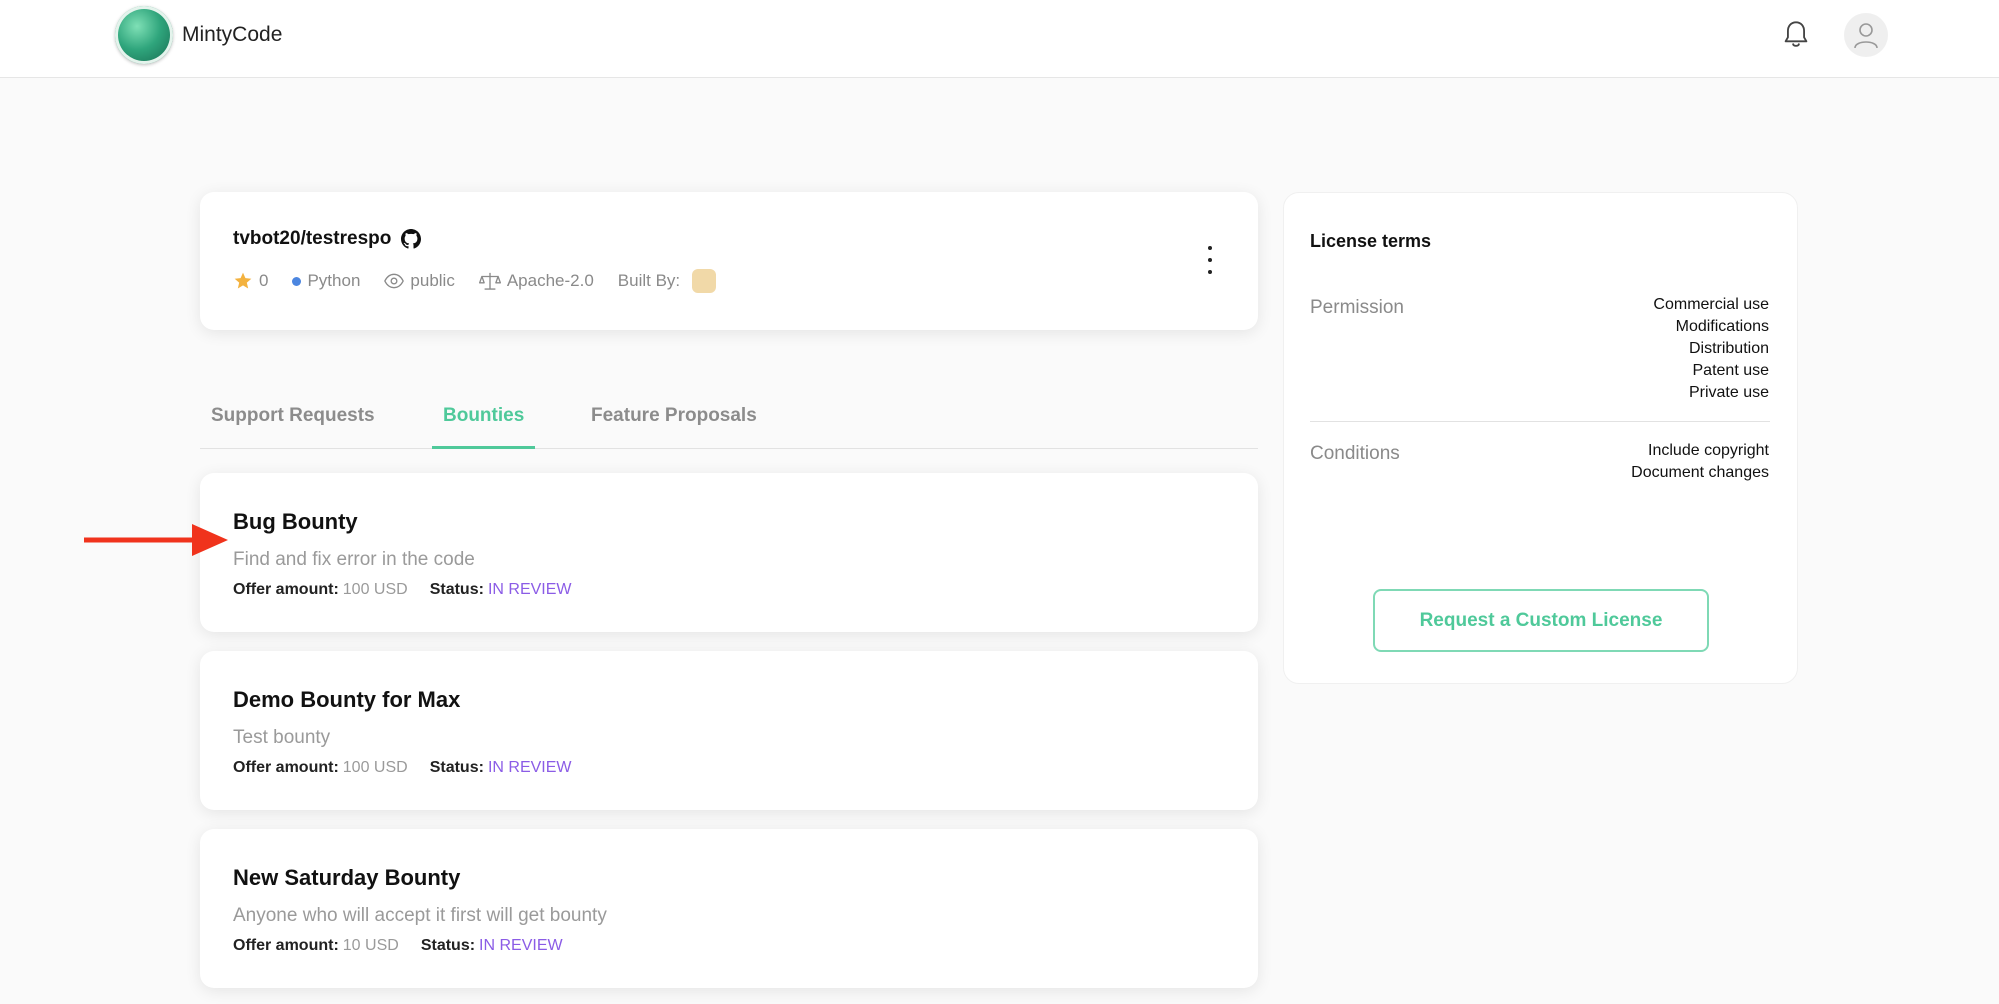 This screenshot has height=1004, width=1999. Describe the element at coordinates (1728, 348) in the screenshot. I see `permission-item: Distribution` at that location.